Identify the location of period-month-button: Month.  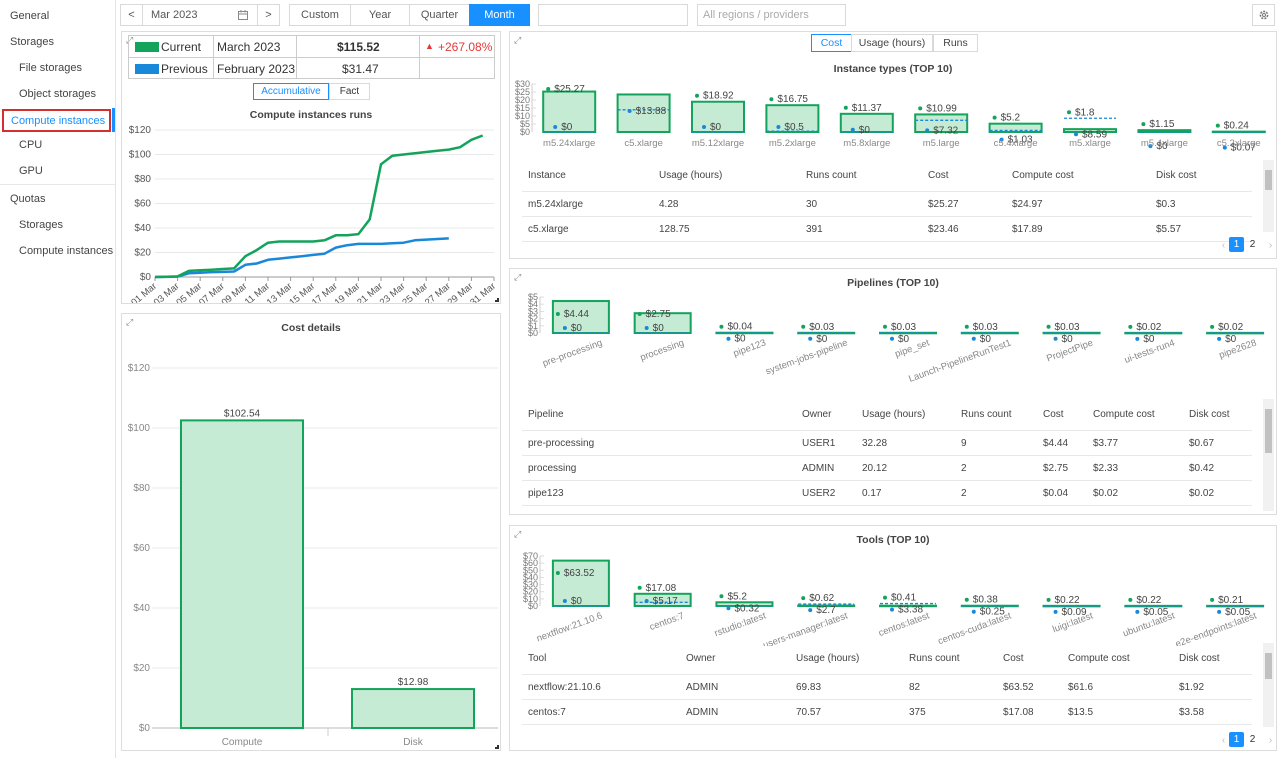
(499, 15).